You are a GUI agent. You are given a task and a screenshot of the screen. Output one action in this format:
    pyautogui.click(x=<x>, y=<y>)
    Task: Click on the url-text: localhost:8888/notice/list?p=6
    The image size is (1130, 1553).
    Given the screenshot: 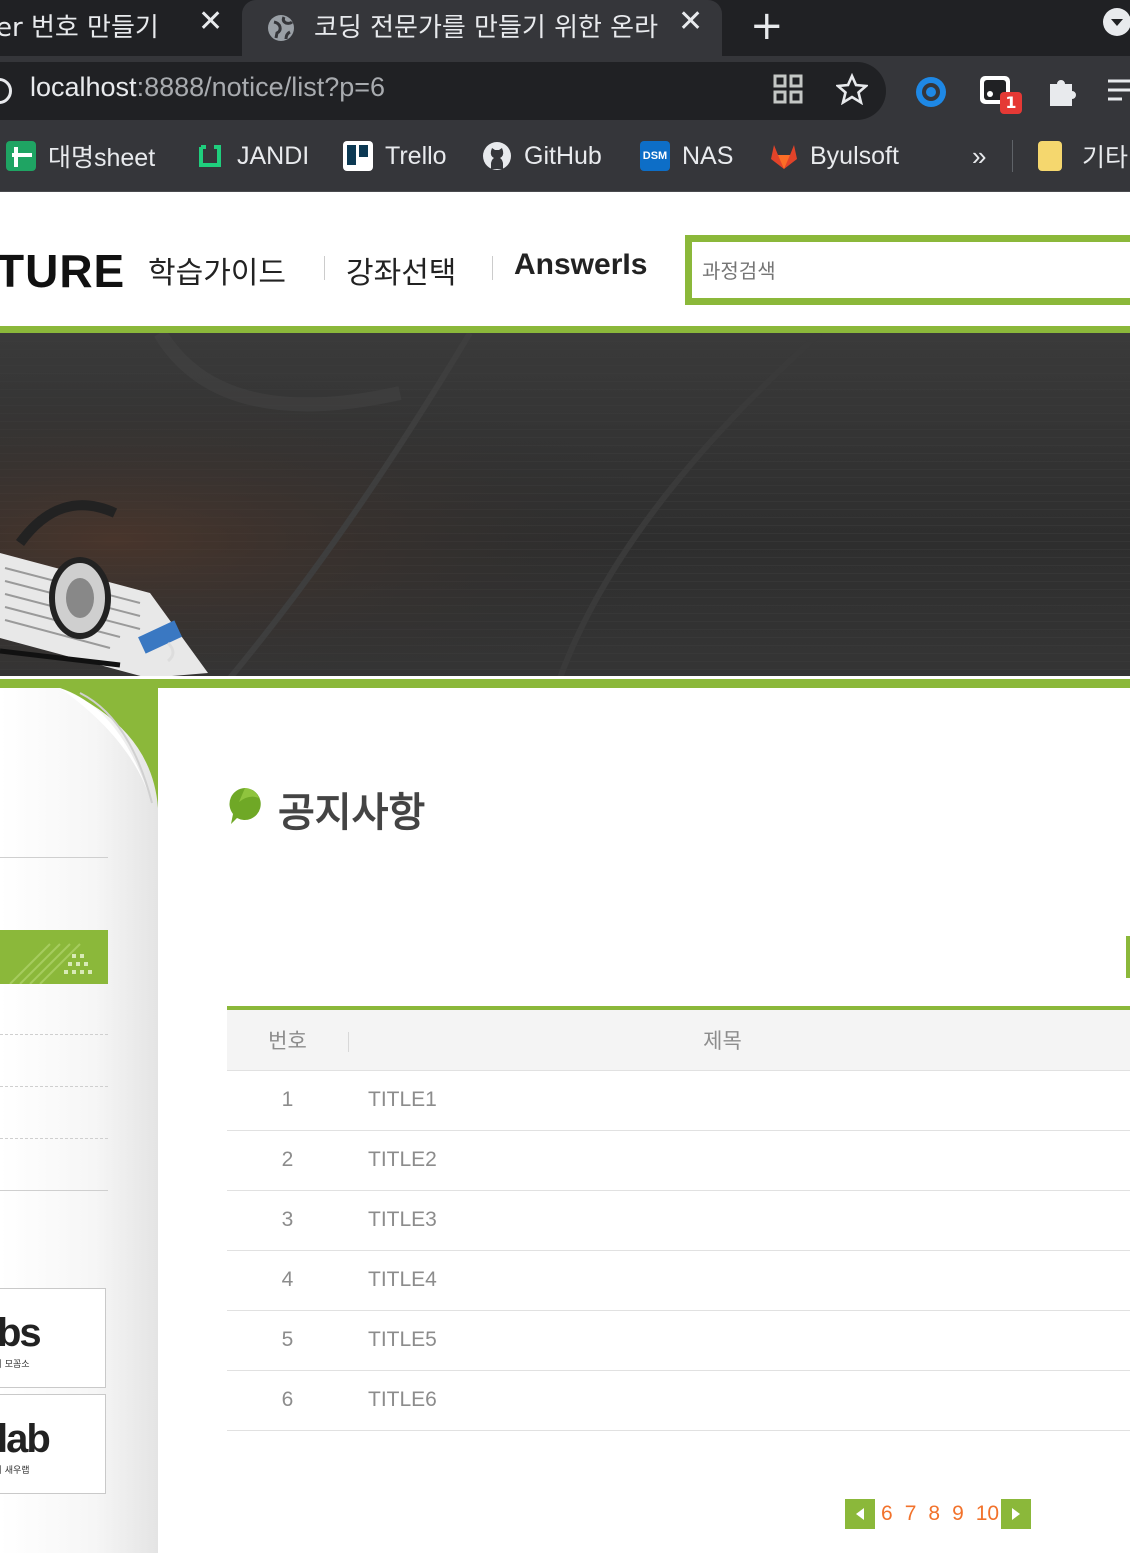 What is the action you would take?
    pyautogui.click(x=207, y=87)
    